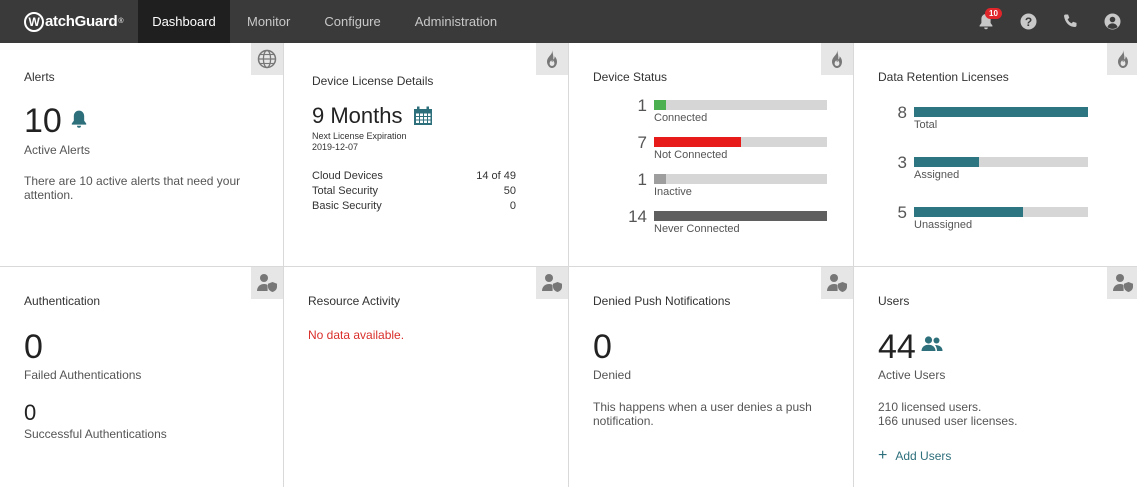  I want to click on retention-label: Total, so click(926, 125).